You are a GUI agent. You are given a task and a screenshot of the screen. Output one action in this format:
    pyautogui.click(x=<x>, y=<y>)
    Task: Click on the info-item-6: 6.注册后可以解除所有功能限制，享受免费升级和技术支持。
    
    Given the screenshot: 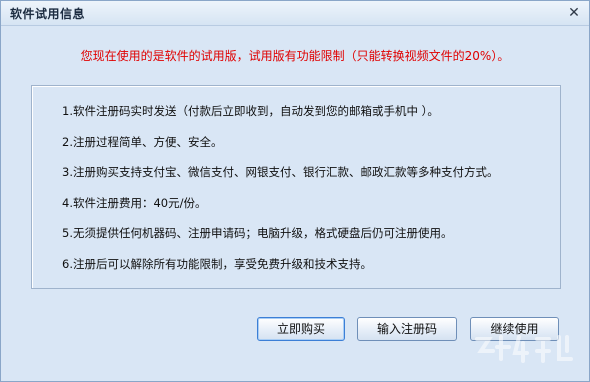 What is the action you would take?
    pyautogui.click(x=217, y=263)
    